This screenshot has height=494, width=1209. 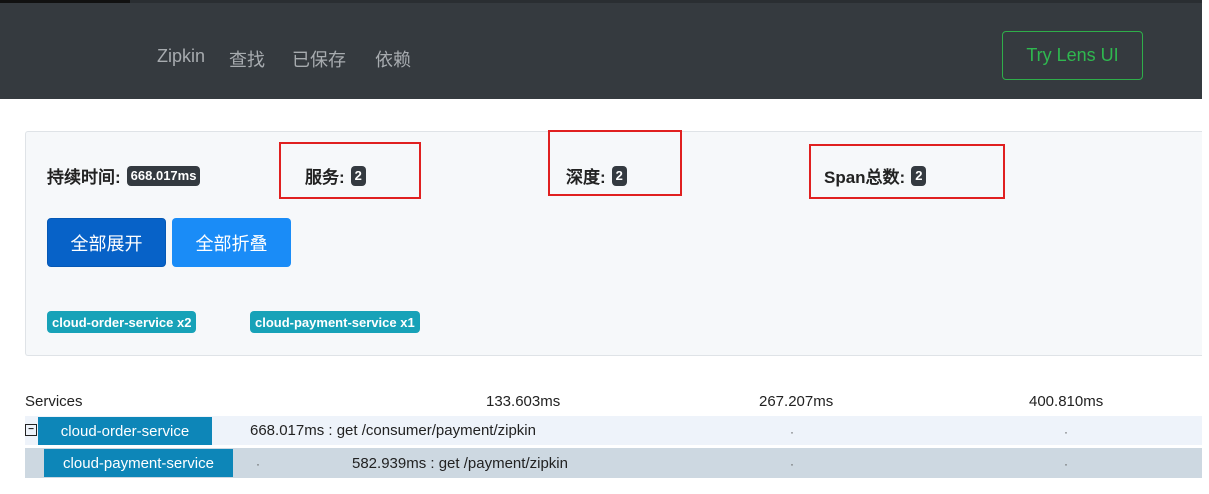 I want to click on timeline-tick-1: 133.603ms, so click(x=523, y=401).